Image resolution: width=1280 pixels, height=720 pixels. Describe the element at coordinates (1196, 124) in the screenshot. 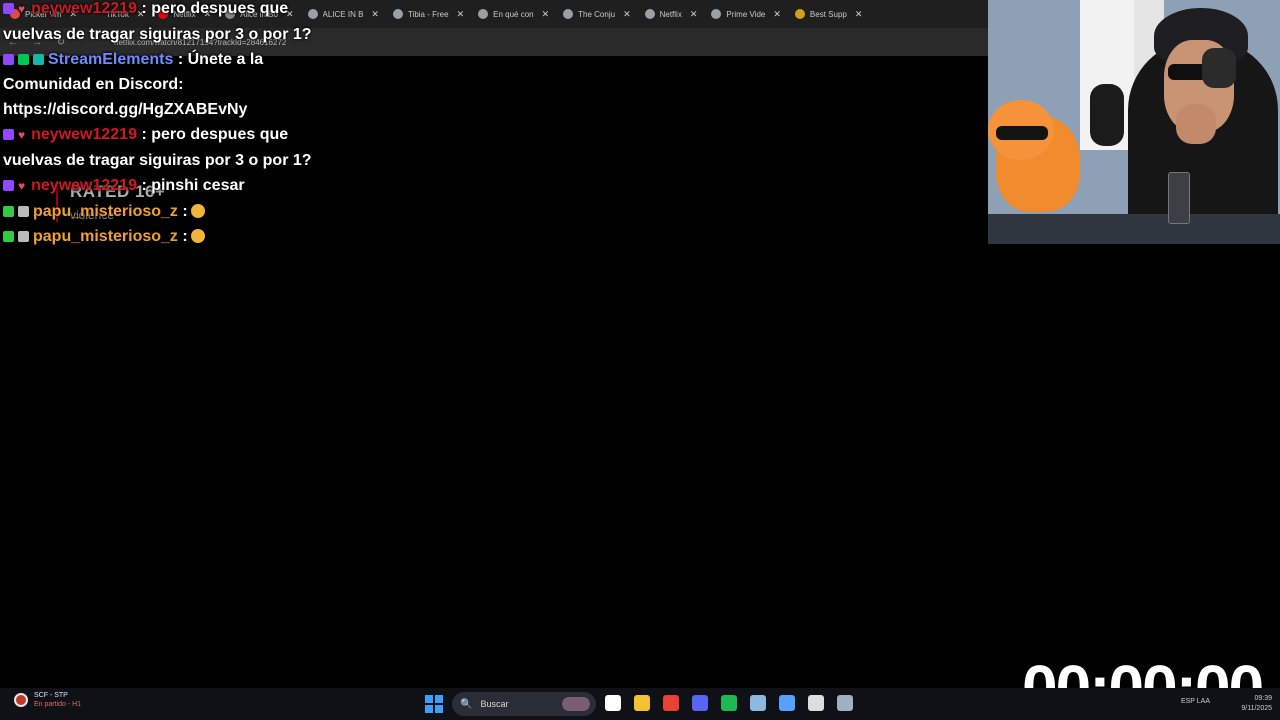

I see `streamer-hand` at that location.